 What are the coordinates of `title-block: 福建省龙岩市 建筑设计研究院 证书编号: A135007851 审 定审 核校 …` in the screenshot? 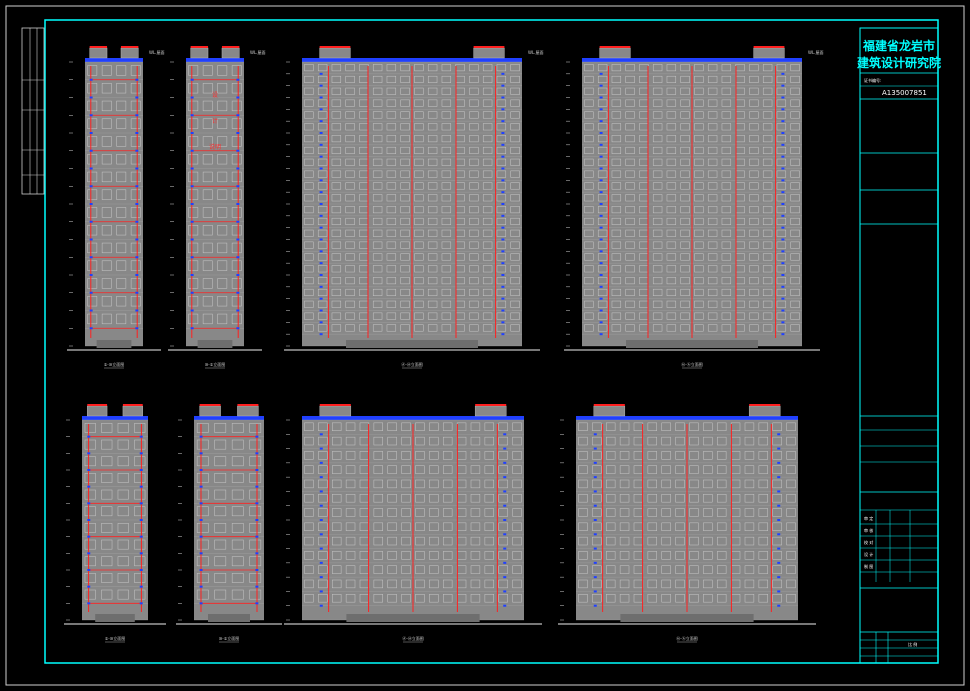 It's located at (898, 345).